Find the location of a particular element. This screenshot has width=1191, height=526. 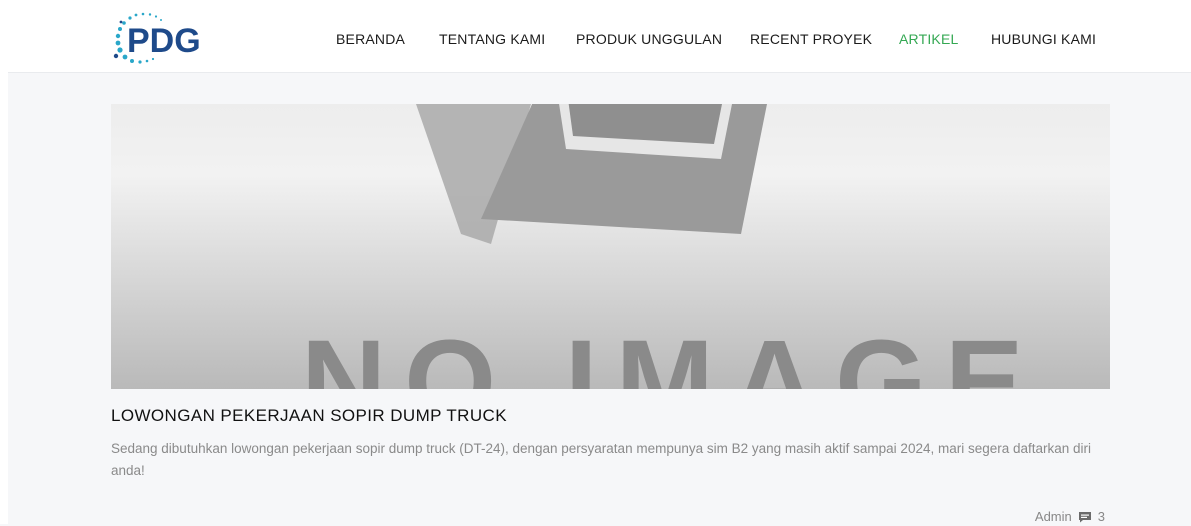

nav-hubungi-kami: HUBUNGI KAMI is located at coordinates (1043, 39).